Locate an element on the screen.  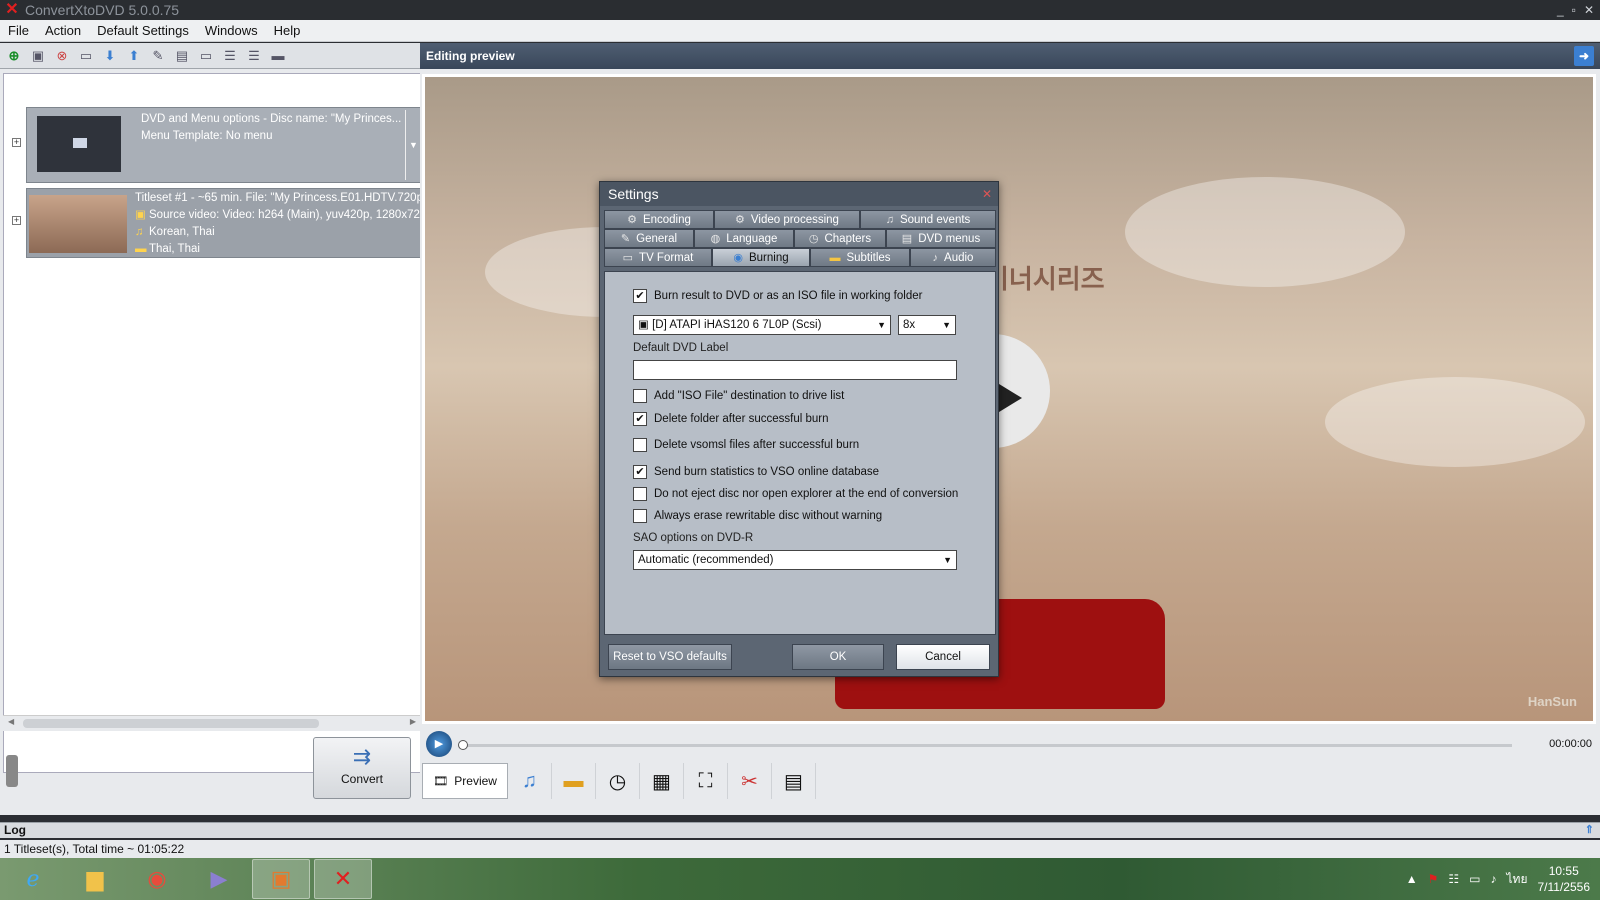
menu-default-settings: Default Settings is located at coordinates (143, 30).